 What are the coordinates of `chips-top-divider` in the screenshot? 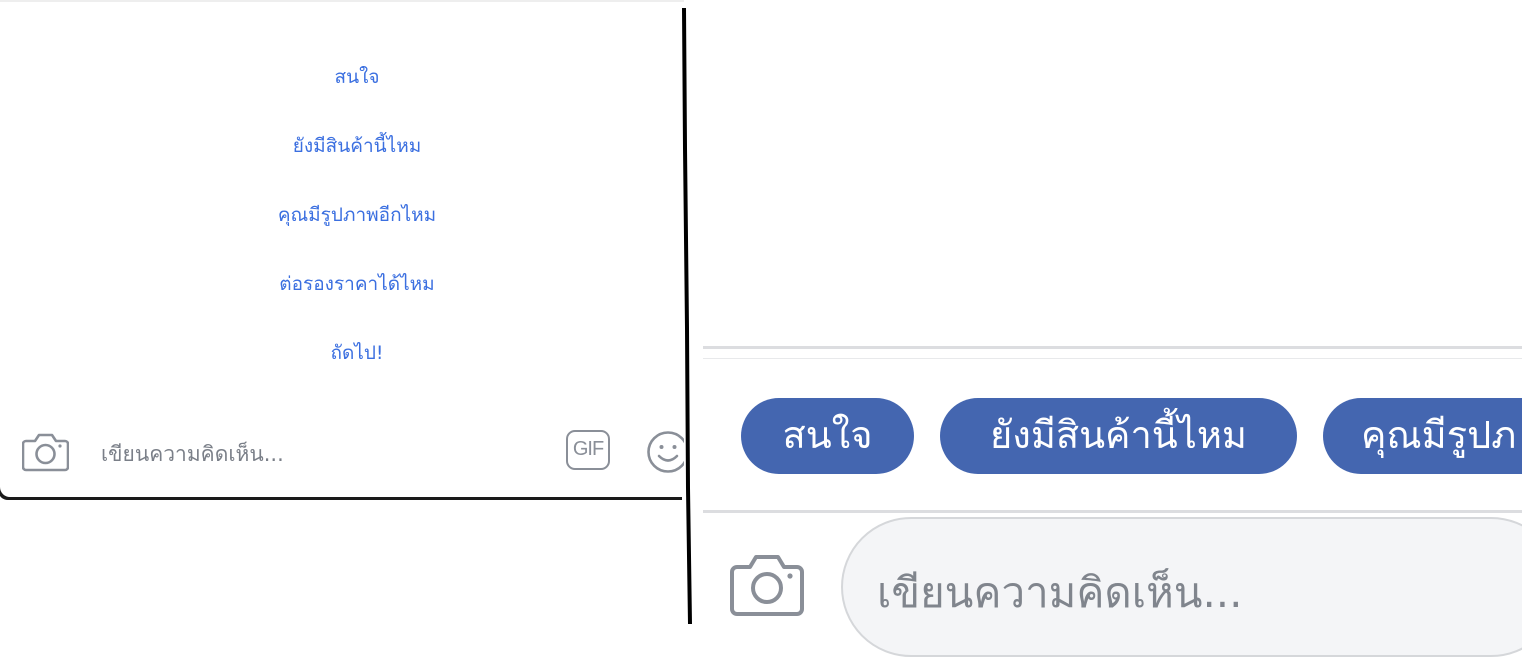 It's located at (1112, 347).